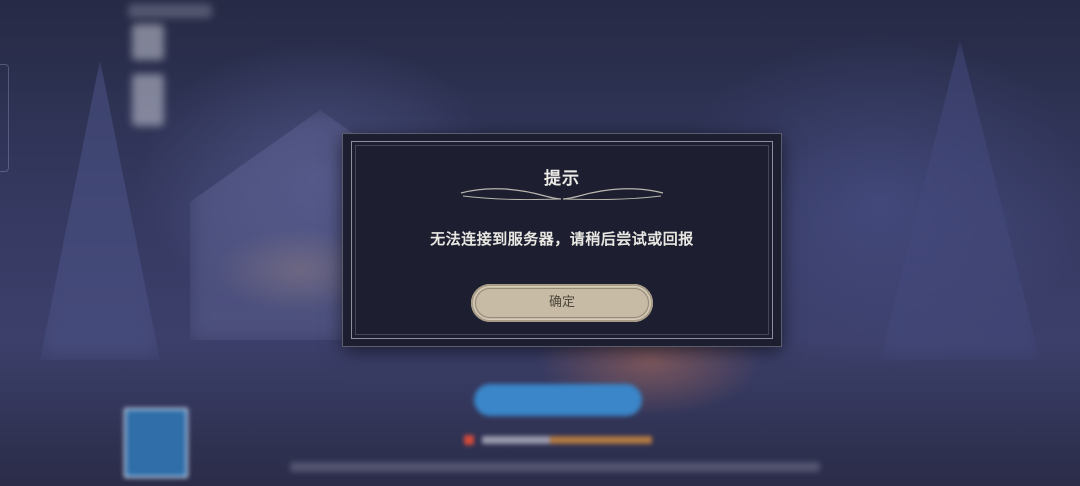 The width and height of the screenshot is (1080, 486). I want to click on blurred-checkbox, so click(469, 440).